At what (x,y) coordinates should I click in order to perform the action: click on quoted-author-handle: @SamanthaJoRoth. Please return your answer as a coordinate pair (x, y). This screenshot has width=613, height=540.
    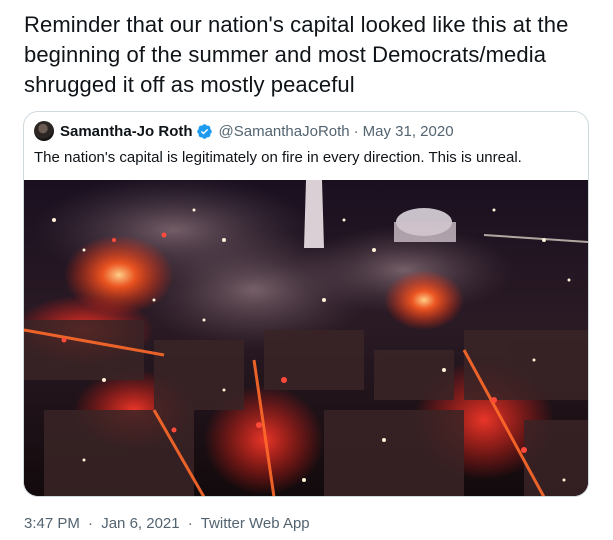
    Looking at the image, I should click on (284, 131).